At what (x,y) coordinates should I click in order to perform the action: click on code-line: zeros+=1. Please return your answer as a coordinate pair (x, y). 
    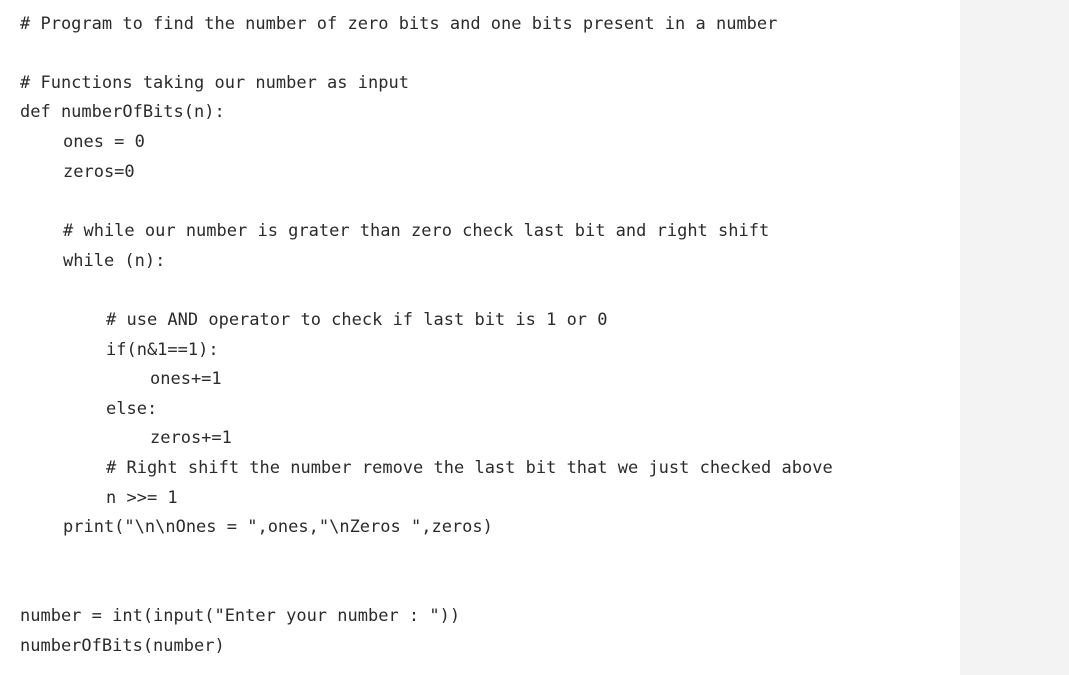
    Looking at the image, I should click on (191, 438).